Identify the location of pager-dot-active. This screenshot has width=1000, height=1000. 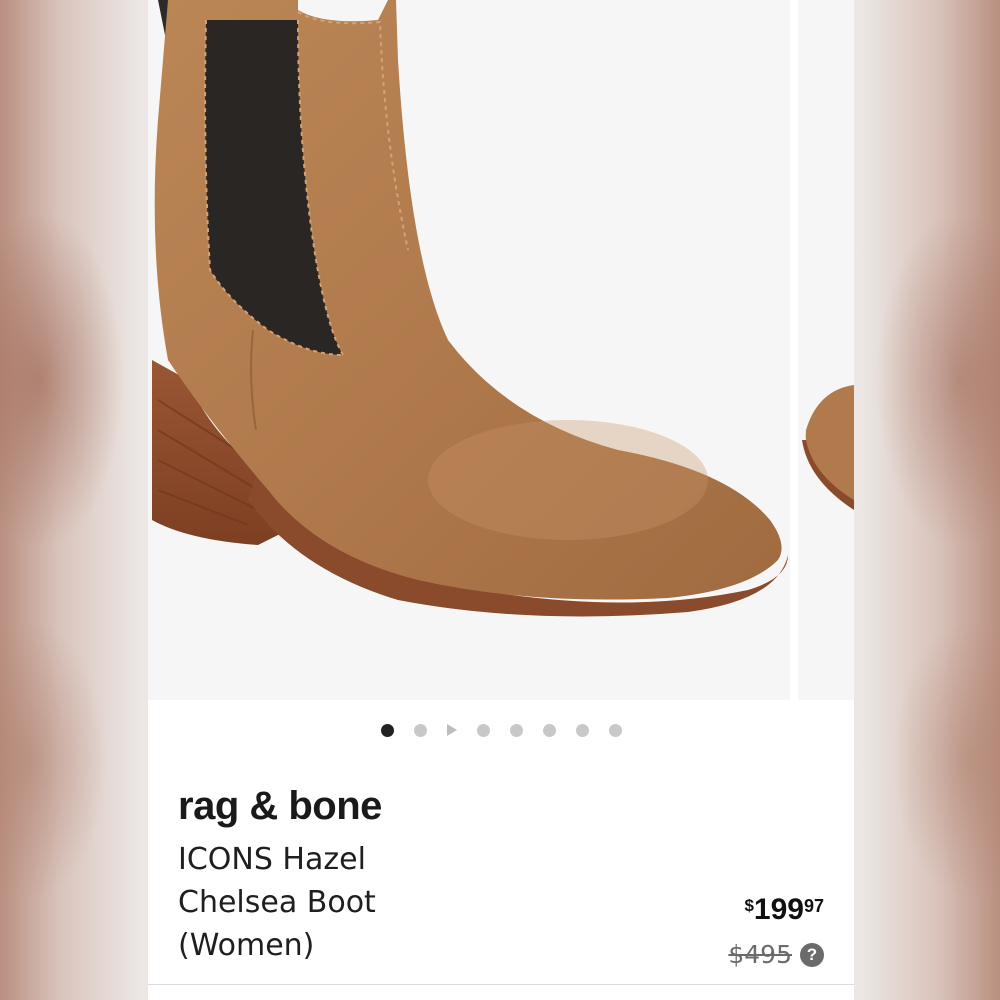
(387, 730).